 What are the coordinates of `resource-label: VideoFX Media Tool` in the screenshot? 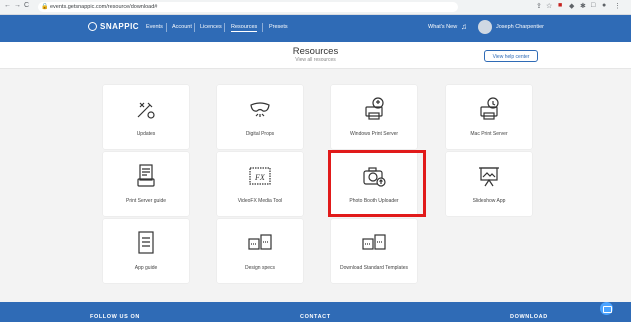 It's located at (260, 201).